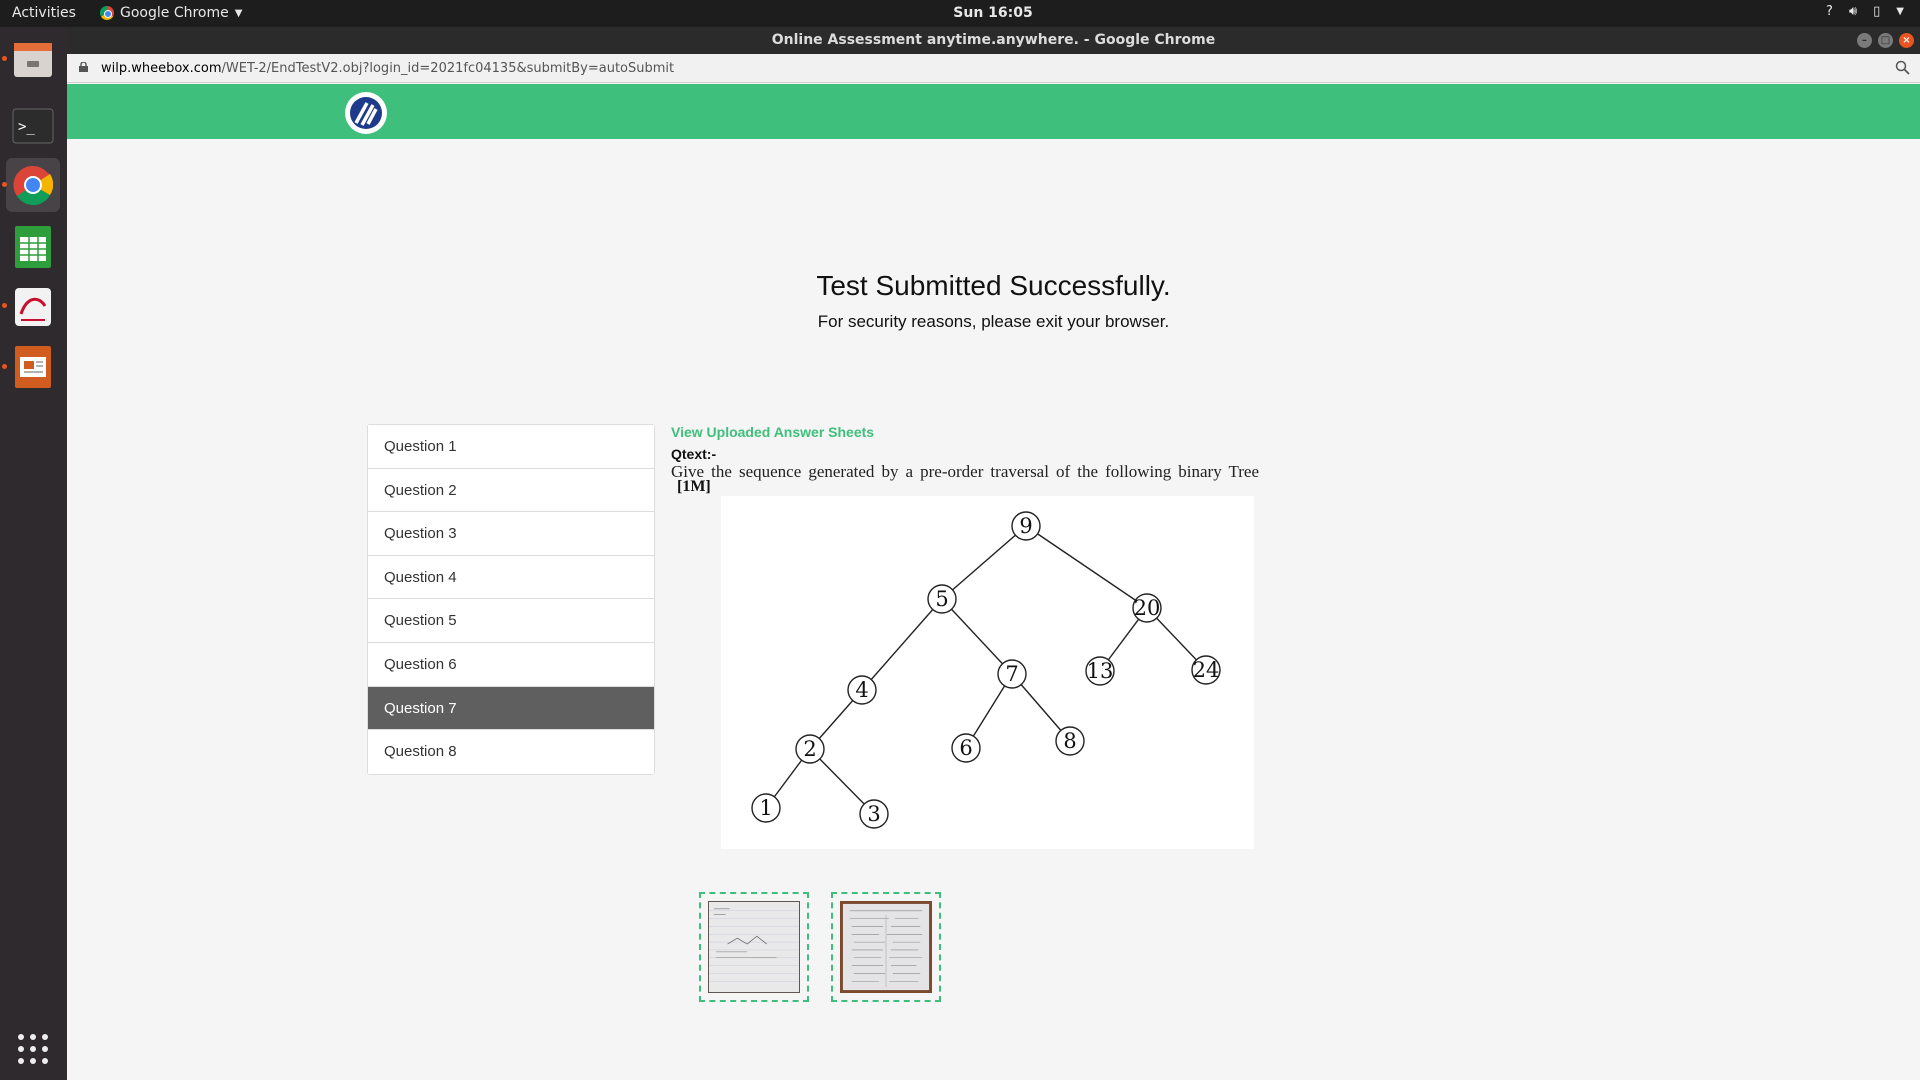 The width and height of the screenshot is (1920, 1080). I want to click on url-host: wilp.wheebox.com, so click(161, 68).